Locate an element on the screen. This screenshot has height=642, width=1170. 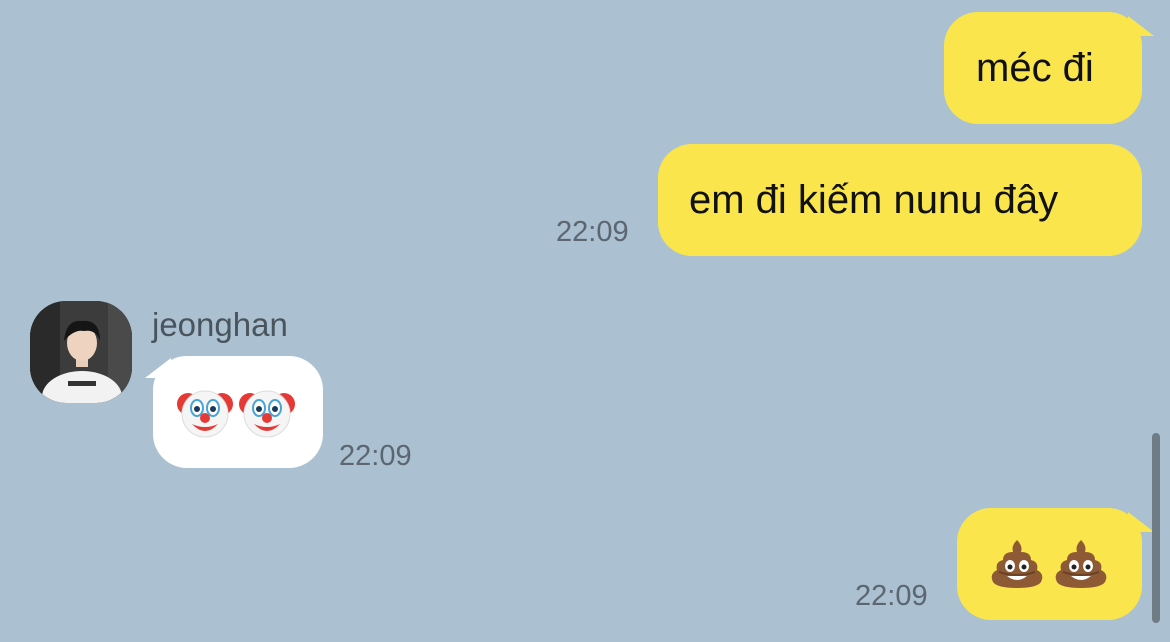
message-text: méc đi is located at coordinates (1035, 67).